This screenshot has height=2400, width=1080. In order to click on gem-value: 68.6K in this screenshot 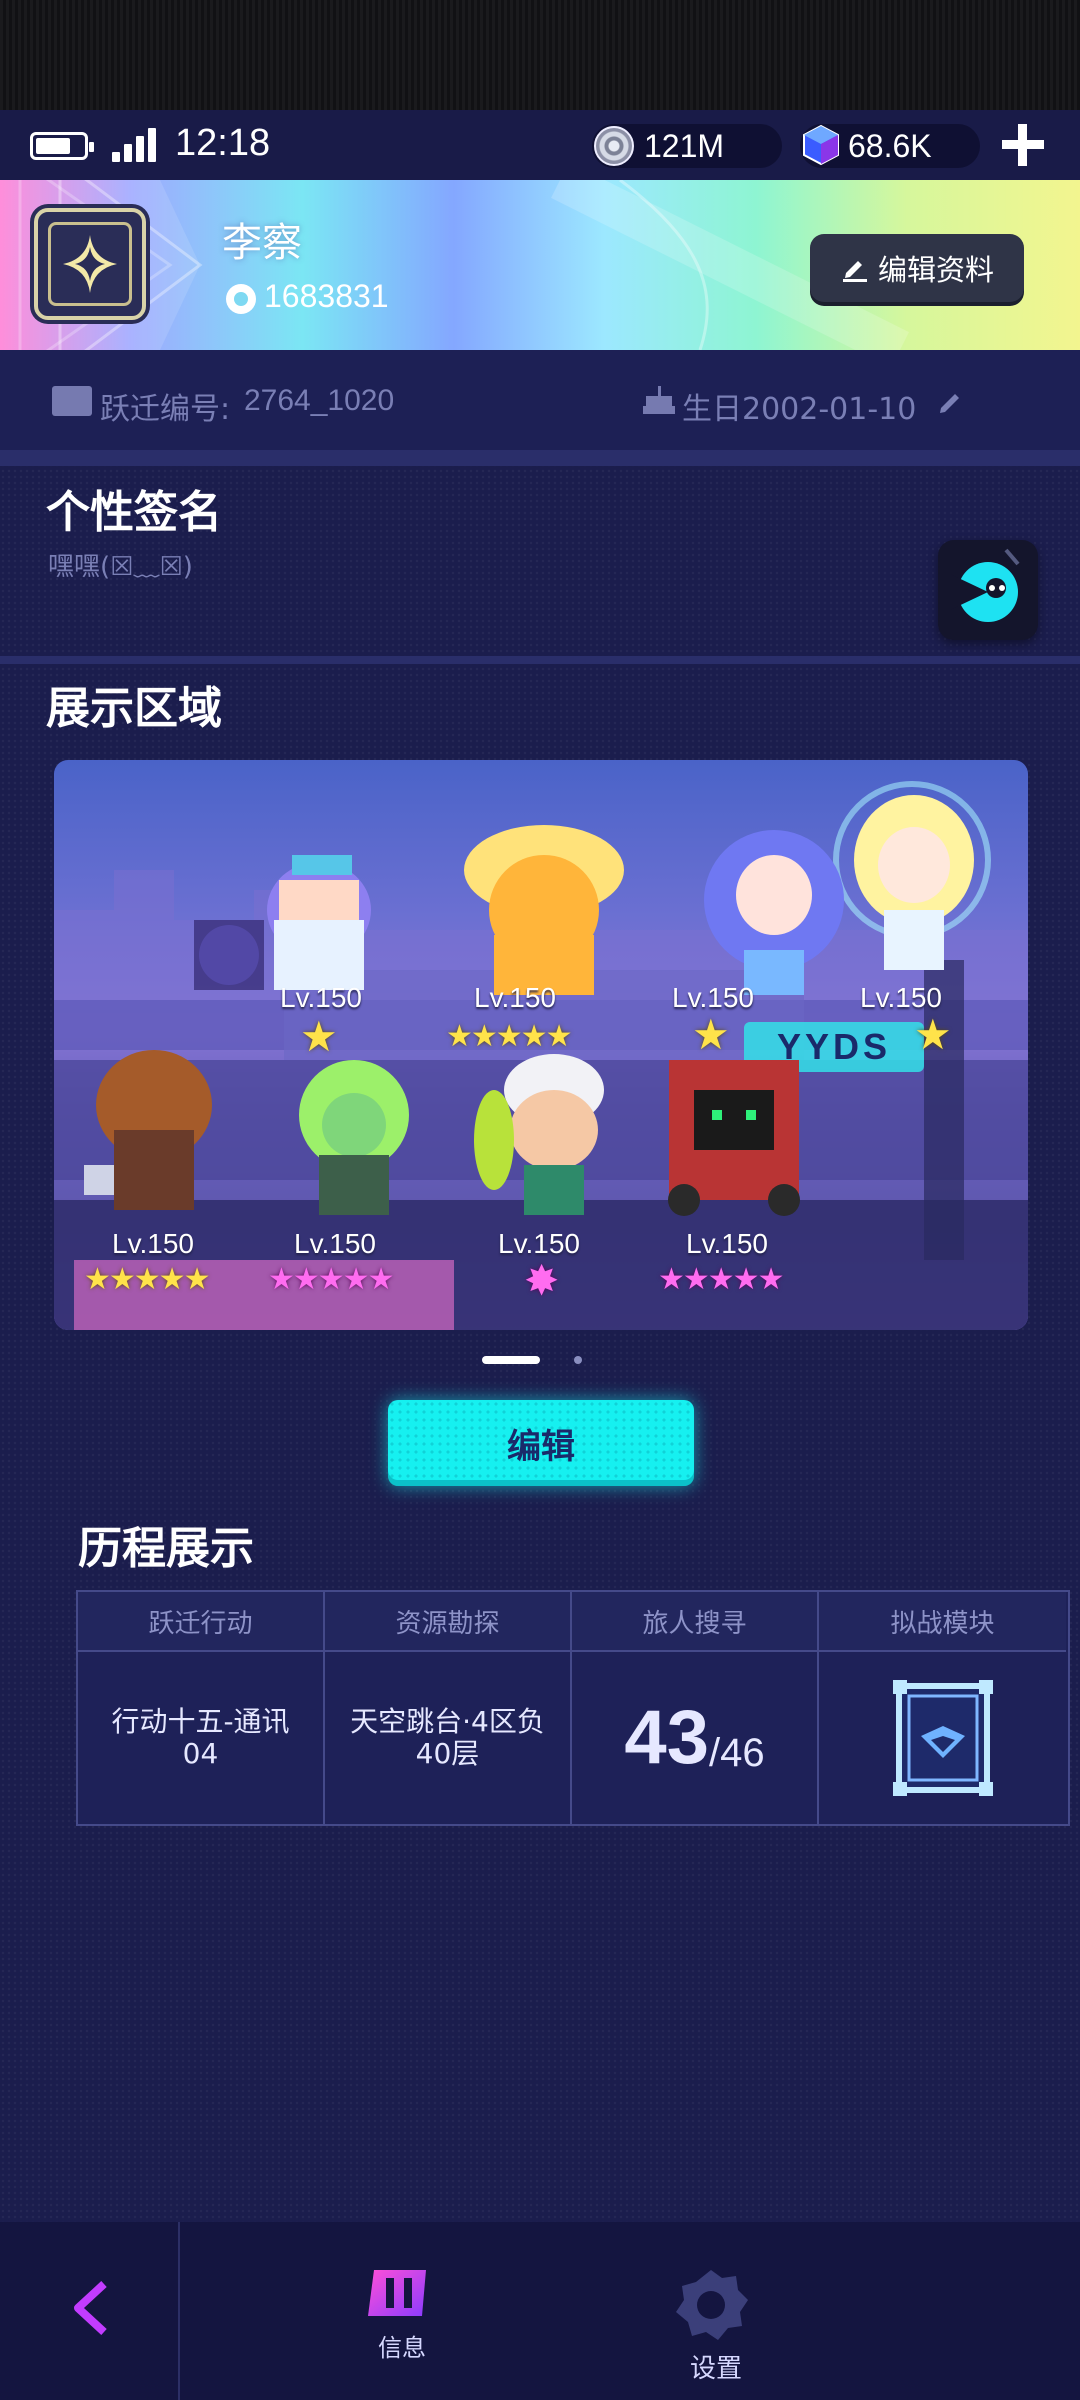, I will do `click(890, 146)`.